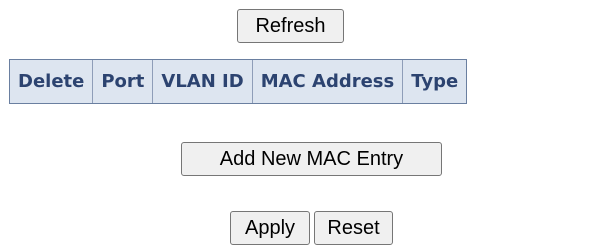 The width and height of the screenshot is (604, 249). What do you see at coordinates (435, 81) in the screenshot?
I see `column-header-type: Type` at bounding box center [435, 81].